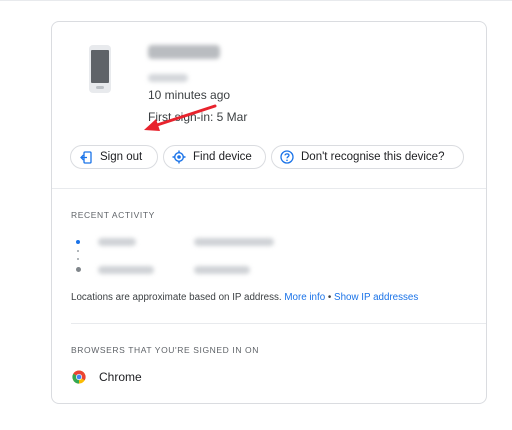 This screenshot has height=430, width=512. Describe the element at coordinates (165, 350) in the screenshot. I see `browsers-heading: BROWSERS THAT YOU'RE SIGNED IN ON` at that location.